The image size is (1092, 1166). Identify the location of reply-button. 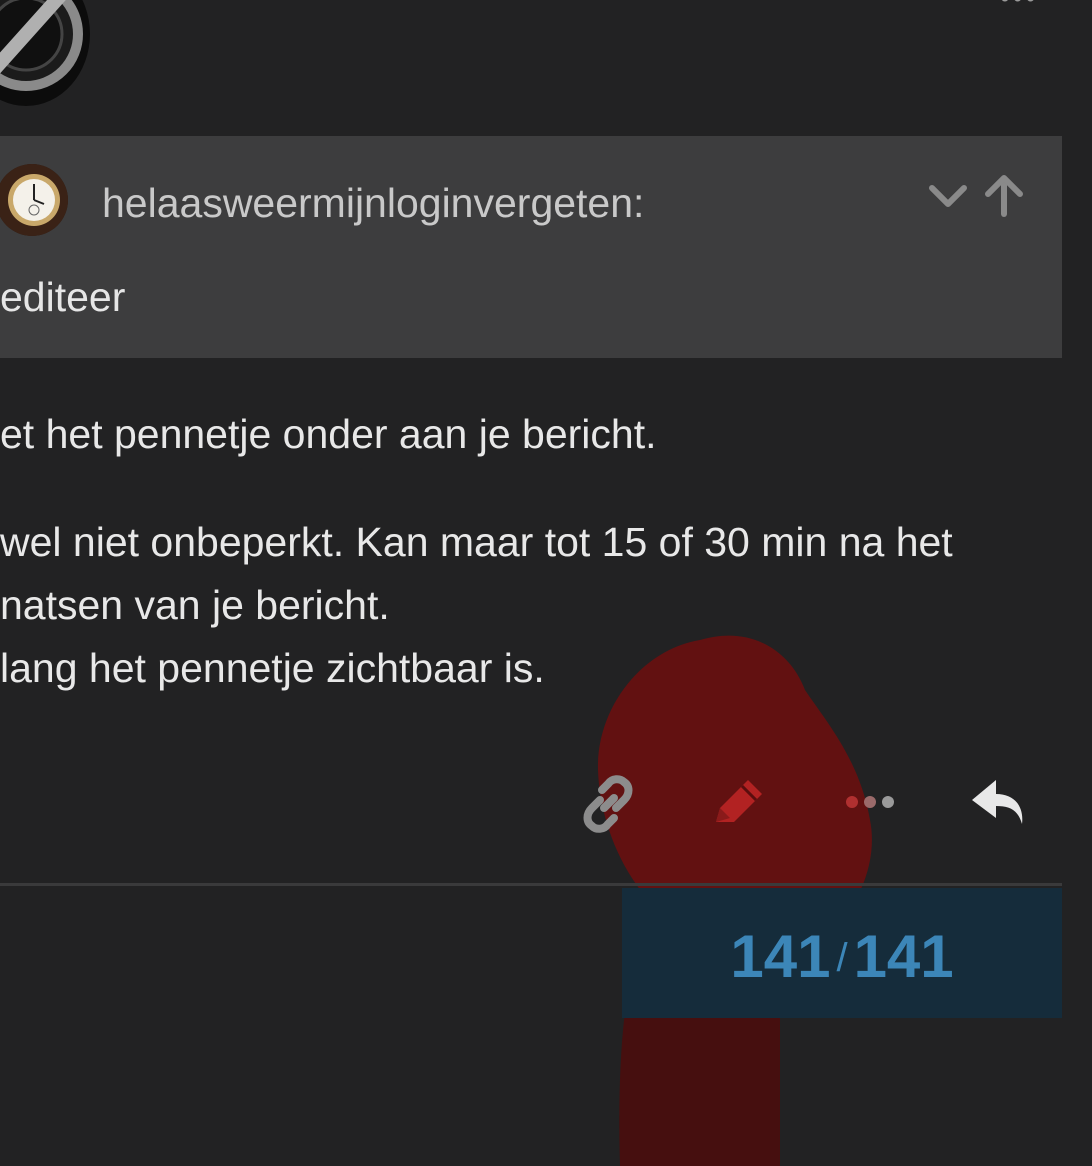
(998, 804).